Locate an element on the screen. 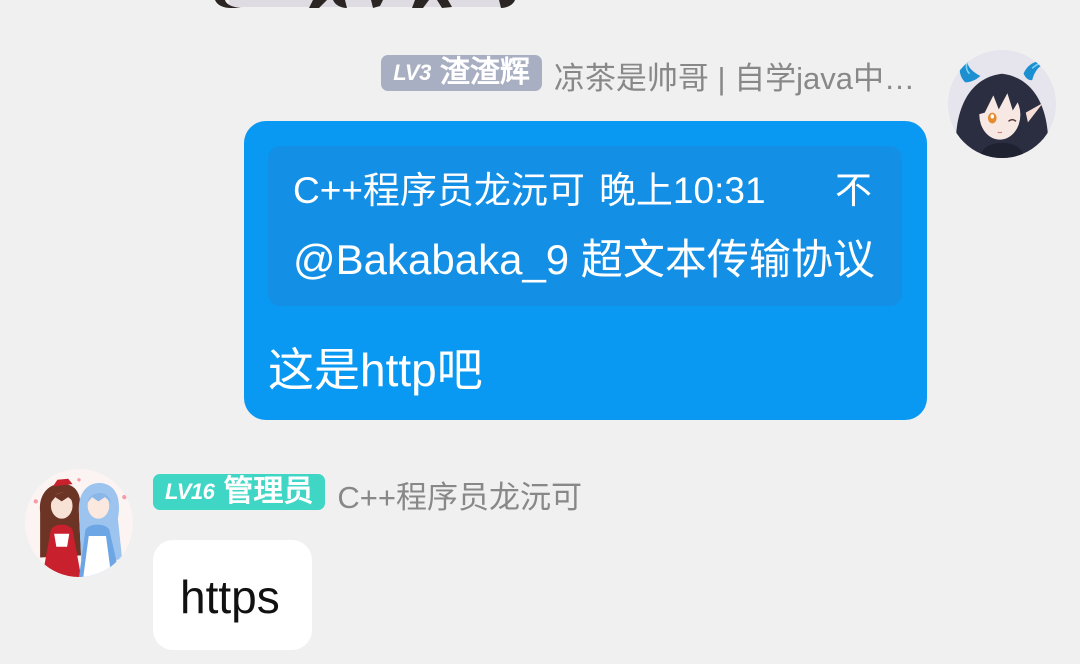 This screenshot has height=664, width=1080. member-title-label: 管理员 is located at coordinates (268, 491).